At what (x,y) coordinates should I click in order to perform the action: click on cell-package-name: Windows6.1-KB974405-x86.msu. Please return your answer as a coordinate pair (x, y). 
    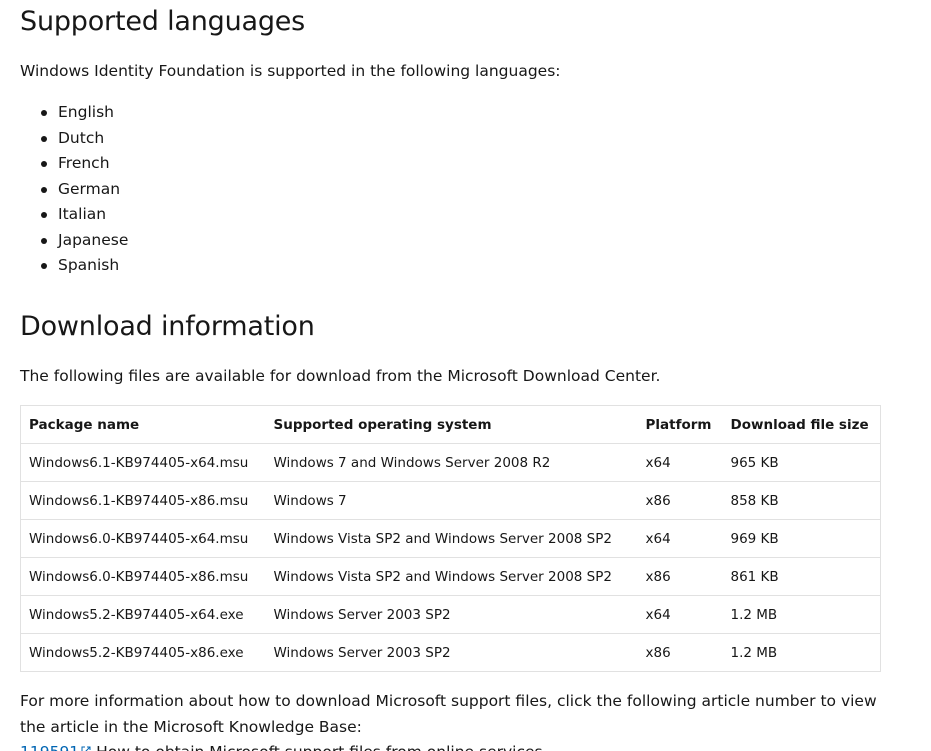
    Looking at the image, I should click on (143, 500).